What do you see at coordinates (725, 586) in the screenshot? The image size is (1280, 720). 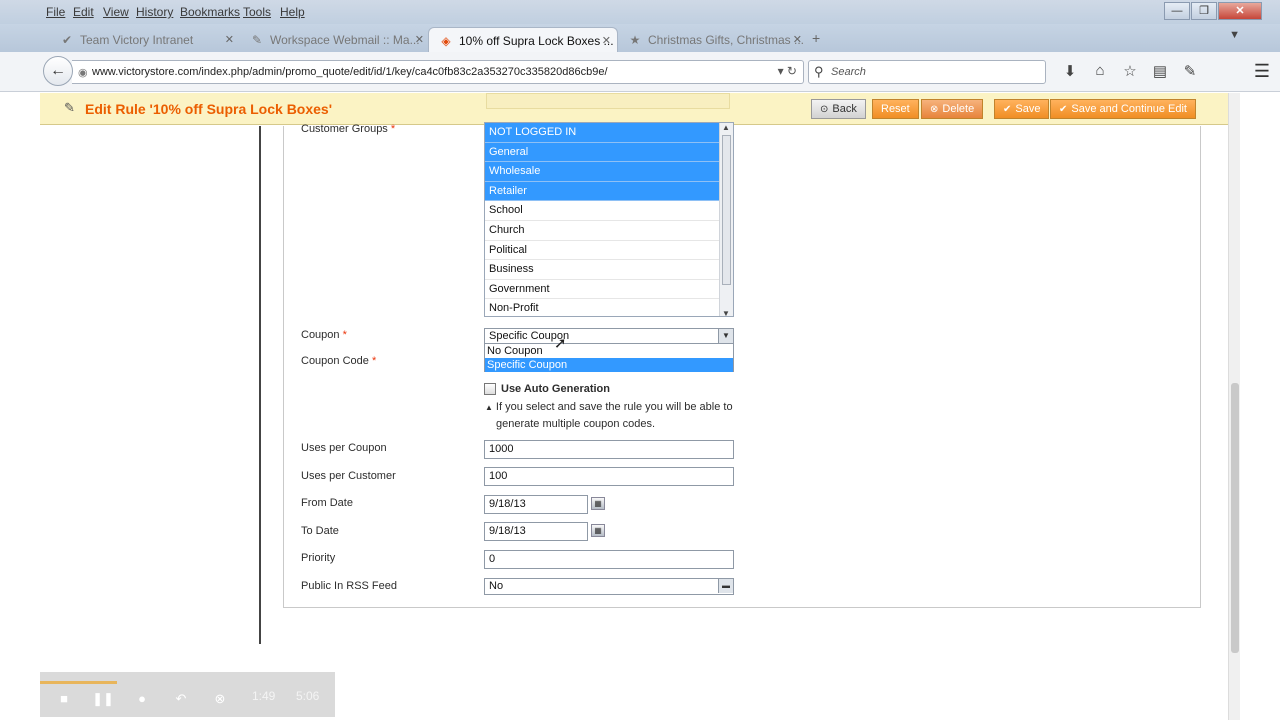 I see `chevron-down-icon: ▬` at bounding box center [725, 586].